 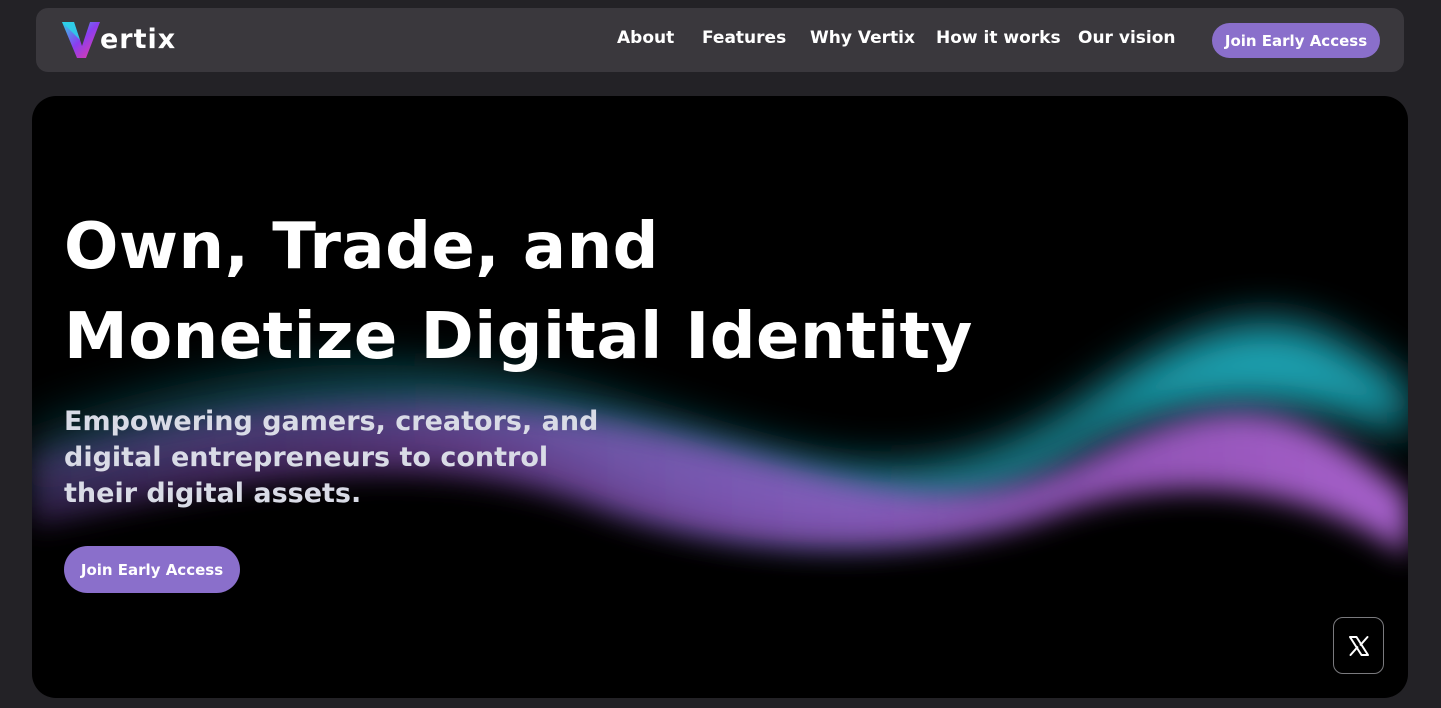 What do you see at coordinates (645, 38) in the screenshot?
I see `nav-link-about: About` at bounding box center [645, 38].